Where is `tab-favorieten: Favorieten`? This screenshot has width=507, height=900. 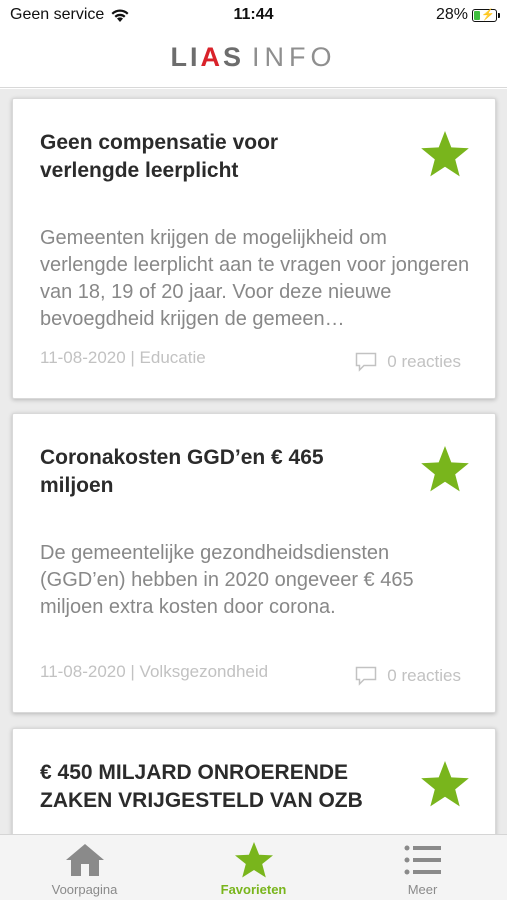 tab-favorieten: Favorieten is located at coordinates (253, 867).